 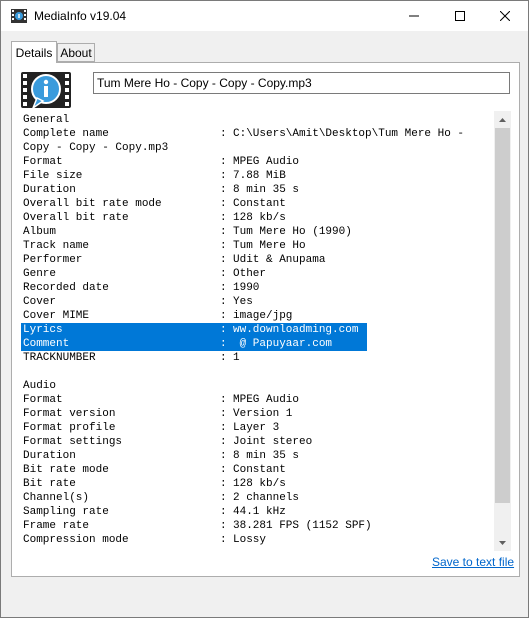 I want to click on scroll-up-button, so click(x=502, y=119).